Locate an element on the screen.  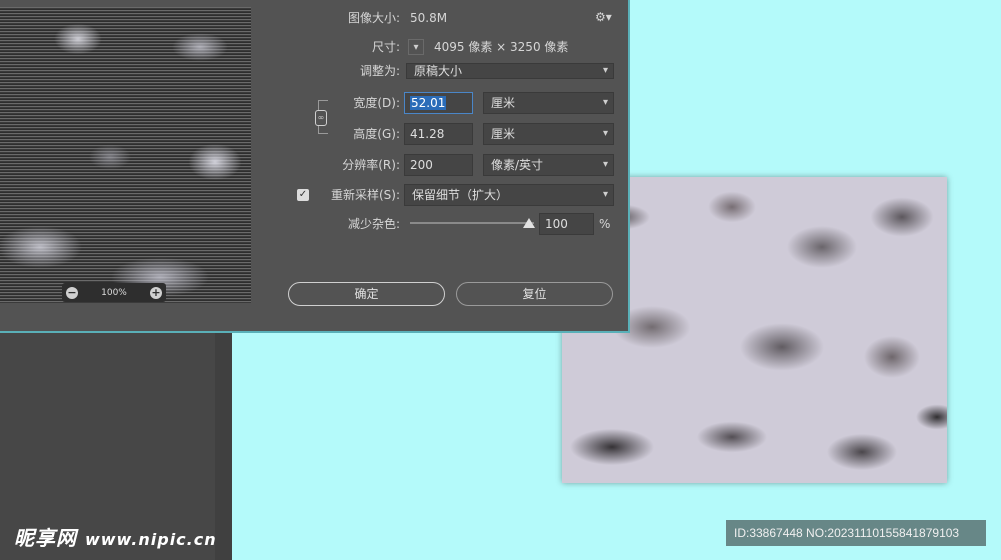
reset-button: 复位 is located at coordinates (534, 294).